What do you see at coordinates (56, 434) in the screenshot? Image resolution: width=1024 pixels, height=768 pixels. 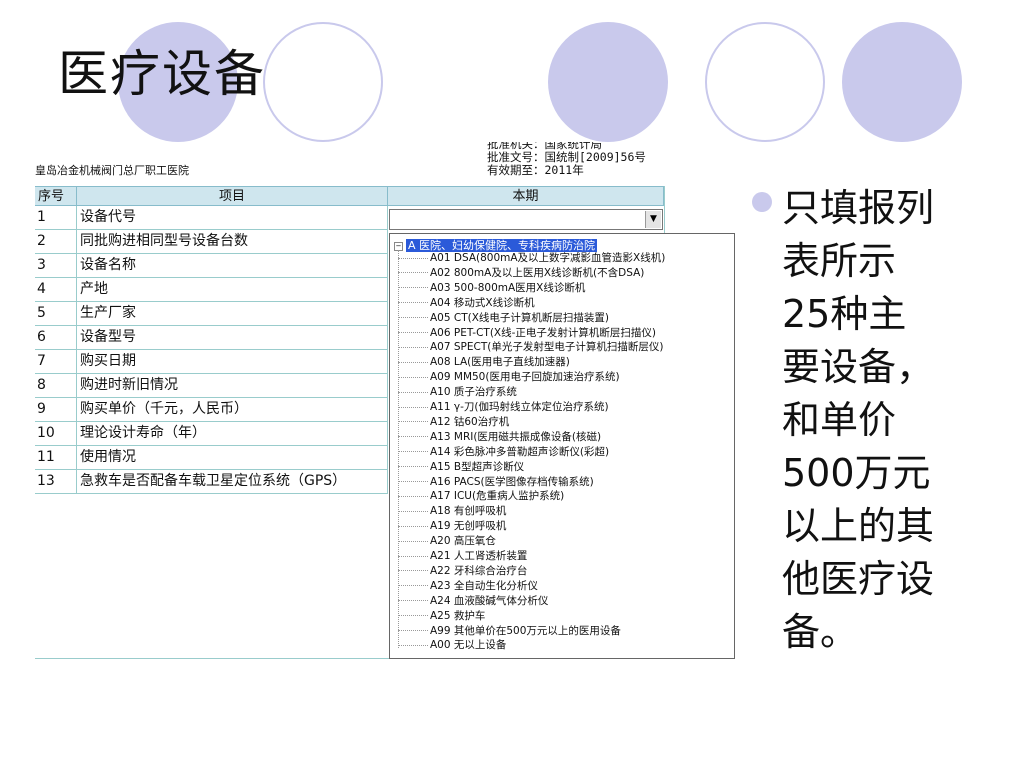 I see `row-seq: 10` at bounding box center [56, 434].